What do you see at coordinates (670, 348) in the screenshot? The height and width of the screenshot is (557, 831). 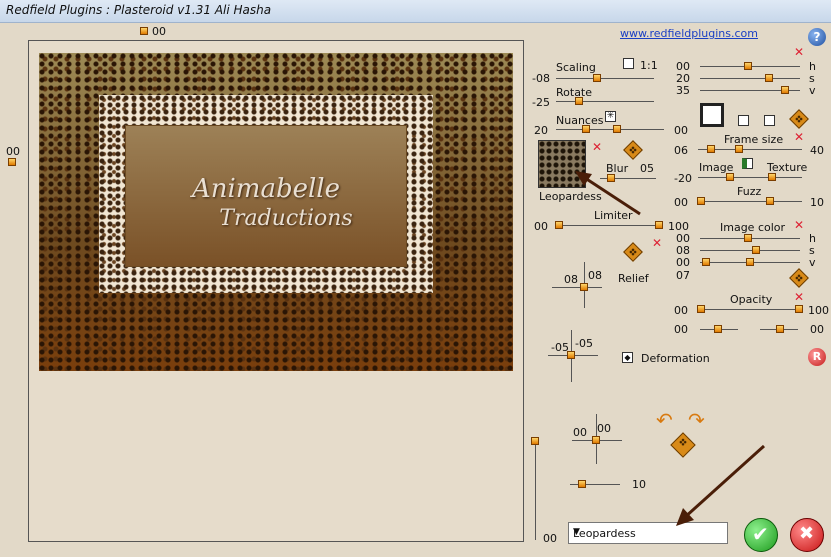 I see `annotation-arrows` at bounding box center [670, 348].